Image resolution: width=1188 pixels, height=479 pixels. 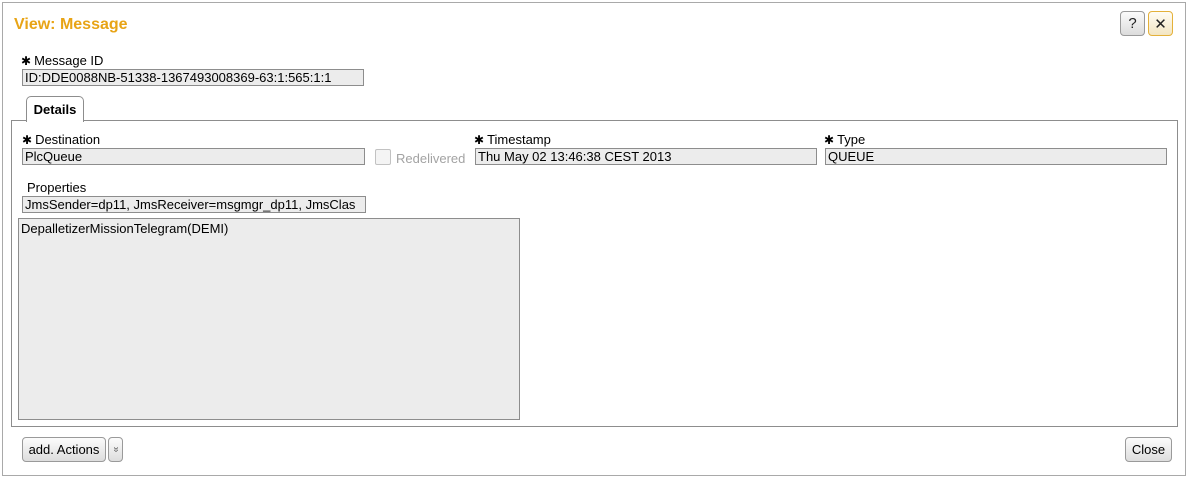 What do you see at coordinates (845, 139) in the screenshot?
I see `type-label: ✱ Type` at bounding box center [845, 139].